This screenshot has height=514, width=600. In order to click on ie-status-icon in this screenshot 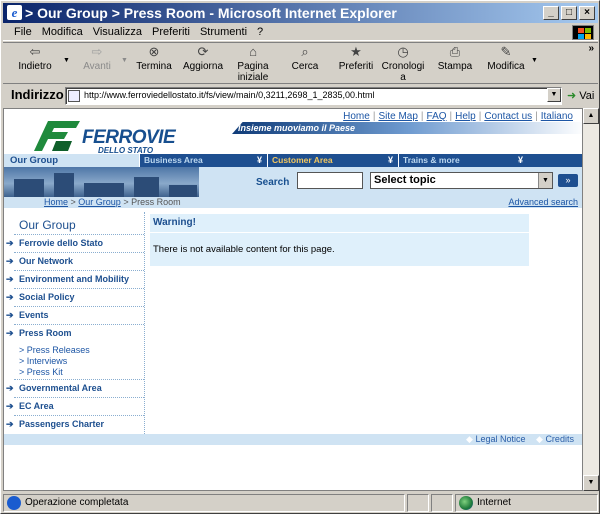, I will do `click(14, 503)`.